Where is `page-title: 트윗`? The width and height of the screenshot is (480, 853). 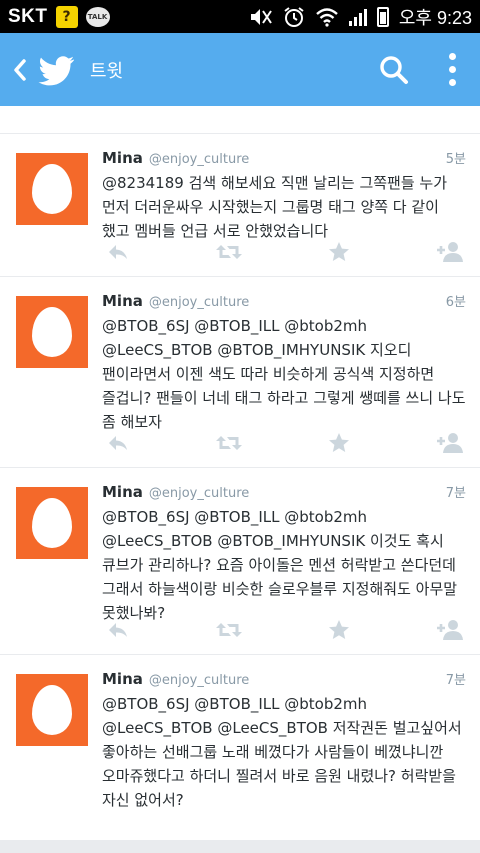 page-title: 트윗 is located at coordinates (107, 71).